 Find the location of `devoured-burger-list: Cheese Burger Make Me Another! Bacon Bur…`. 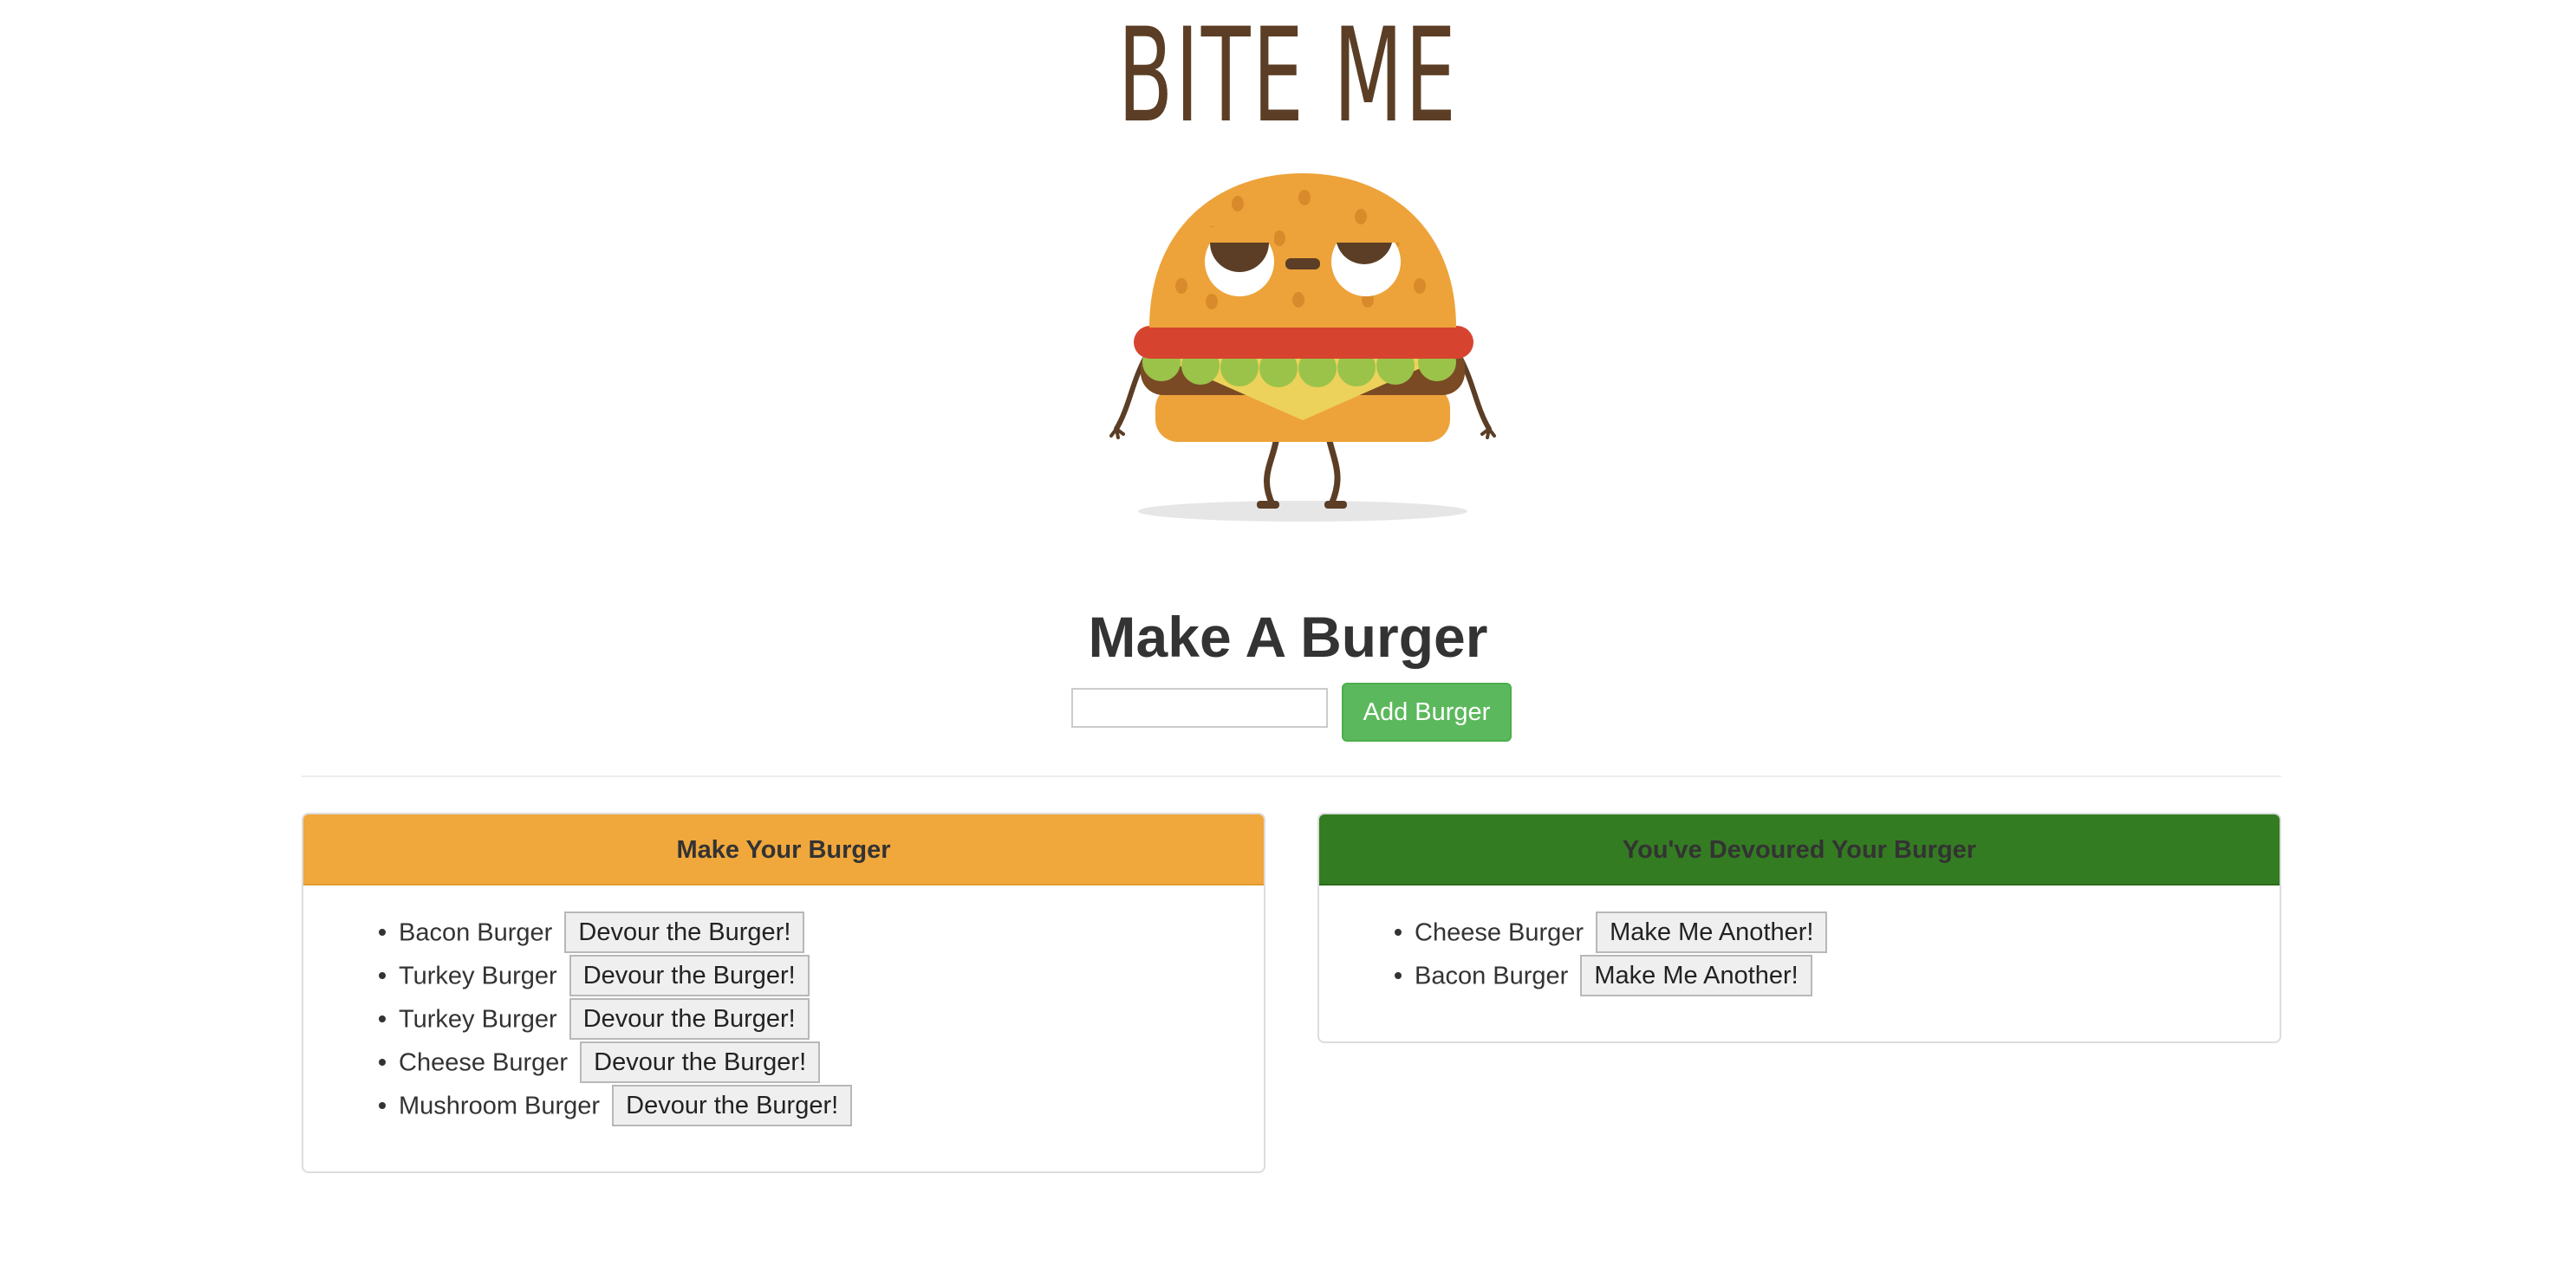

devoured-burger-list: Cheese Burger Make Me Another! Bacon Bur… is located at coordinates (1800, 954).